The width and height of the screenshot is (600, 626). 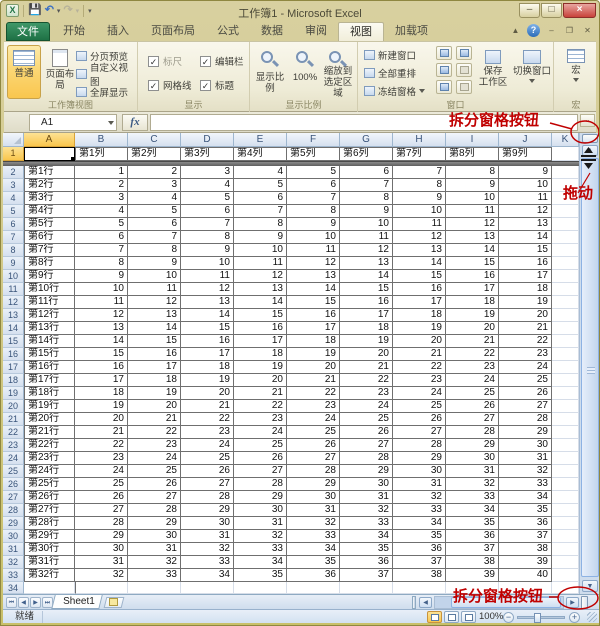 What do you see at coordinates (49, 250) in the screenshot?
I see `cell-A8: 第7行` at bounding box center [49, 250].